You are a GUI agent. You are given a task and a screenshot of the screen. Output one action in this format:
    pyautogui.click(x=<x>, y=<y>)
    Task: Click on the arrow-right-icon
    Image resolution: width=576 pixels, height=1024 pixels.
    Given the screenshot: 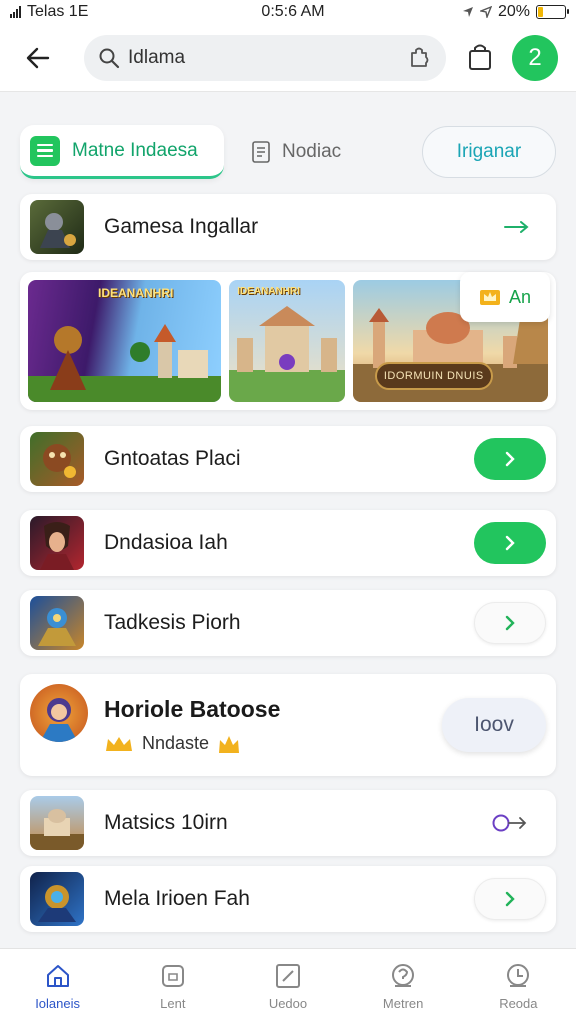 What is the action you would take?
    pyautogui.click(x=517, y=227)
    